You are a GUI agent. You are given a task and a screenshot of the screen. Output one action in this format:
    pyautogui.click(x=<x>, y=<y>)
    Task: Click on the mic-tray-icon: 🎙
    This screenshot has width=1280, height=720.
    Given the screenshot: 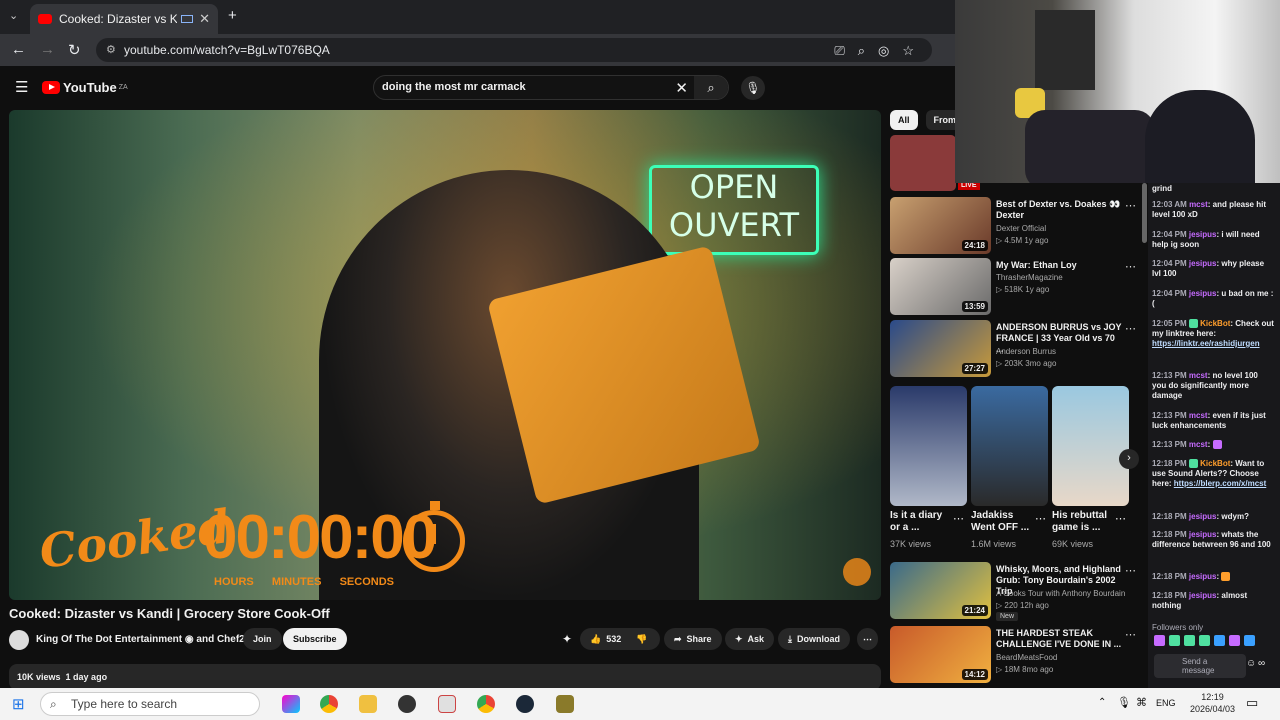 What is the action you would take?
    pyautogui.click(x=1124, y=702)
    